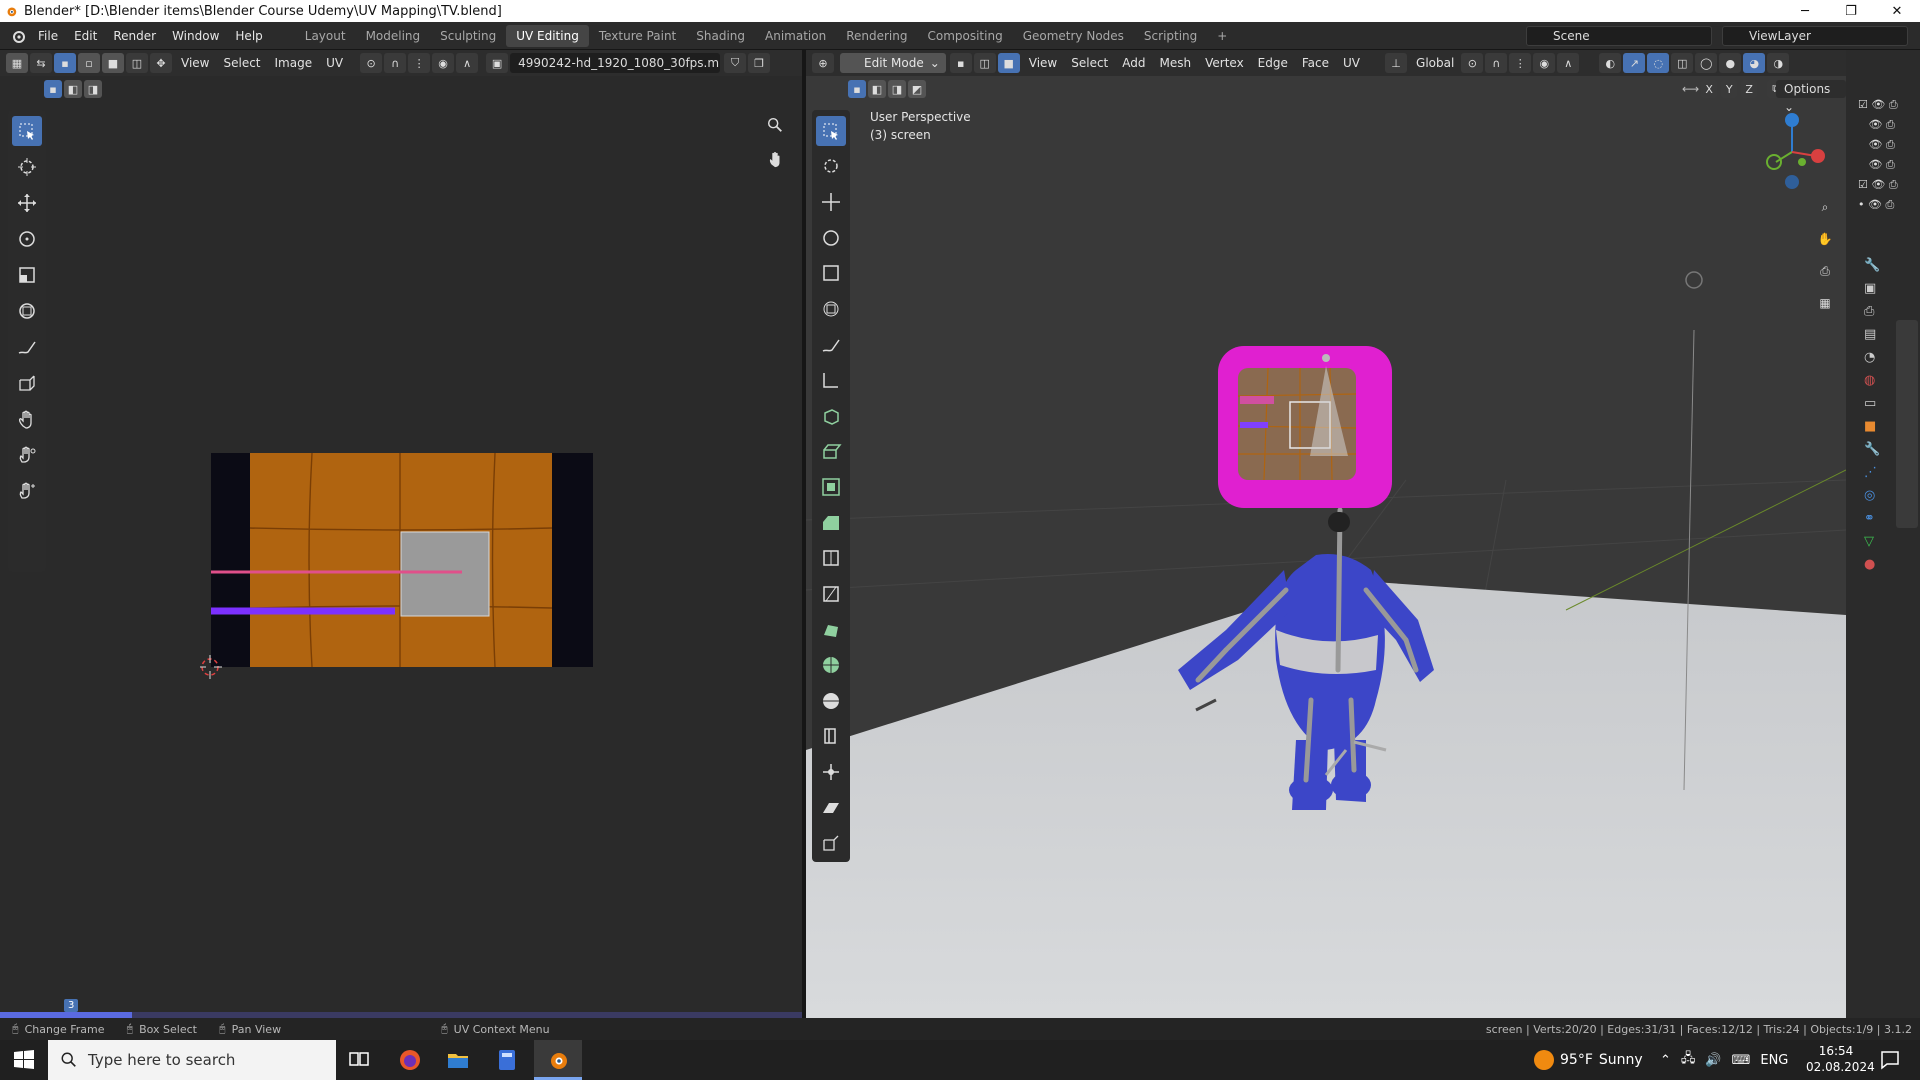  Describe the element at coordinates (1872, 288) in the screenshot. I see `render-props-icon: ▣` at that location.